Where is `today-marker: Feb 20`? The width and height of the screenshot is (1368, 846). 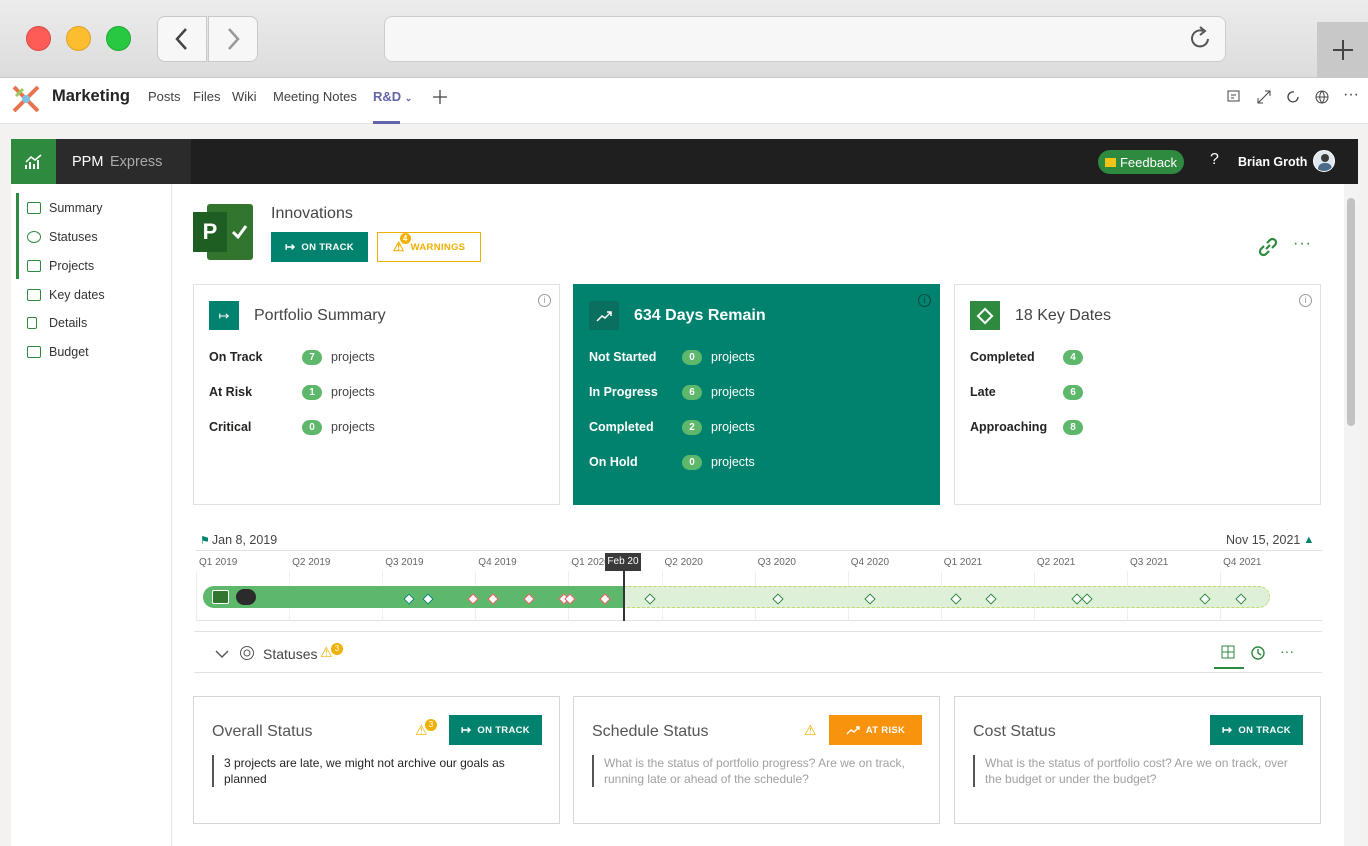
today-marker: Feb 20 is located at coordinates (623, 562).